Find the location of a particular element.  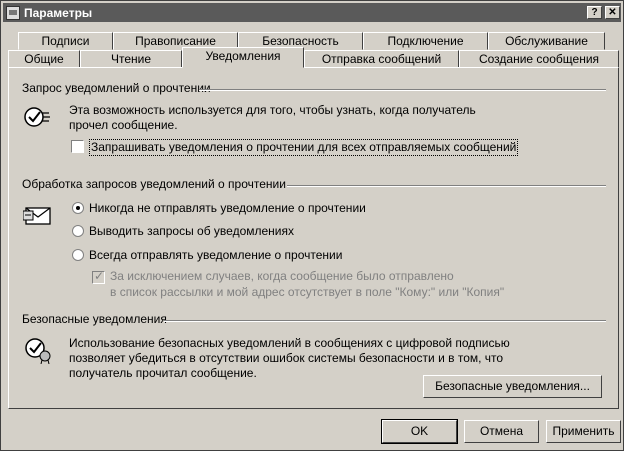

tab-maintenance: Обслуживание is located at coordinates (546, 41).